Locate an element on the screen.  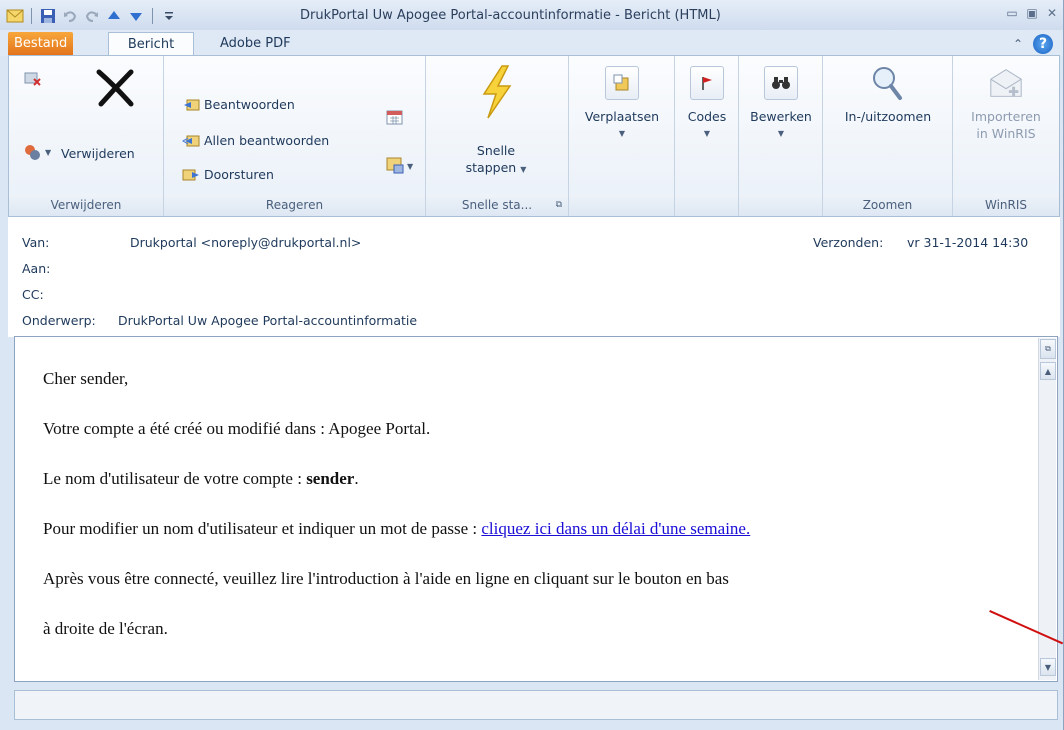
move-icon is located at coordinates (622, 83).